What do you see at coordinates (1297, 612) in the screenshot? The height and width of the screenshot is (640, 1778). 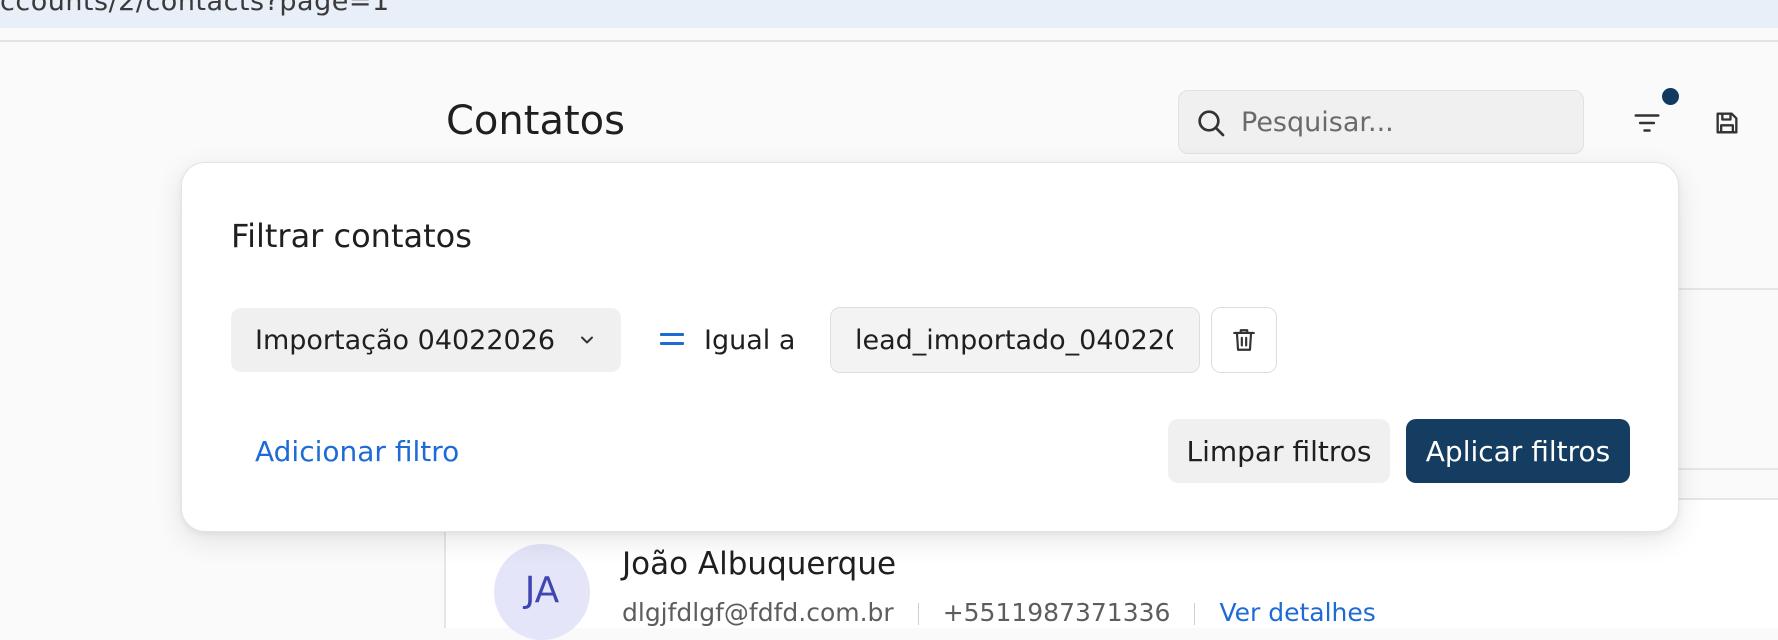 I see `view-details-link: Ver detalhes` at bounding box center [1297, 612].